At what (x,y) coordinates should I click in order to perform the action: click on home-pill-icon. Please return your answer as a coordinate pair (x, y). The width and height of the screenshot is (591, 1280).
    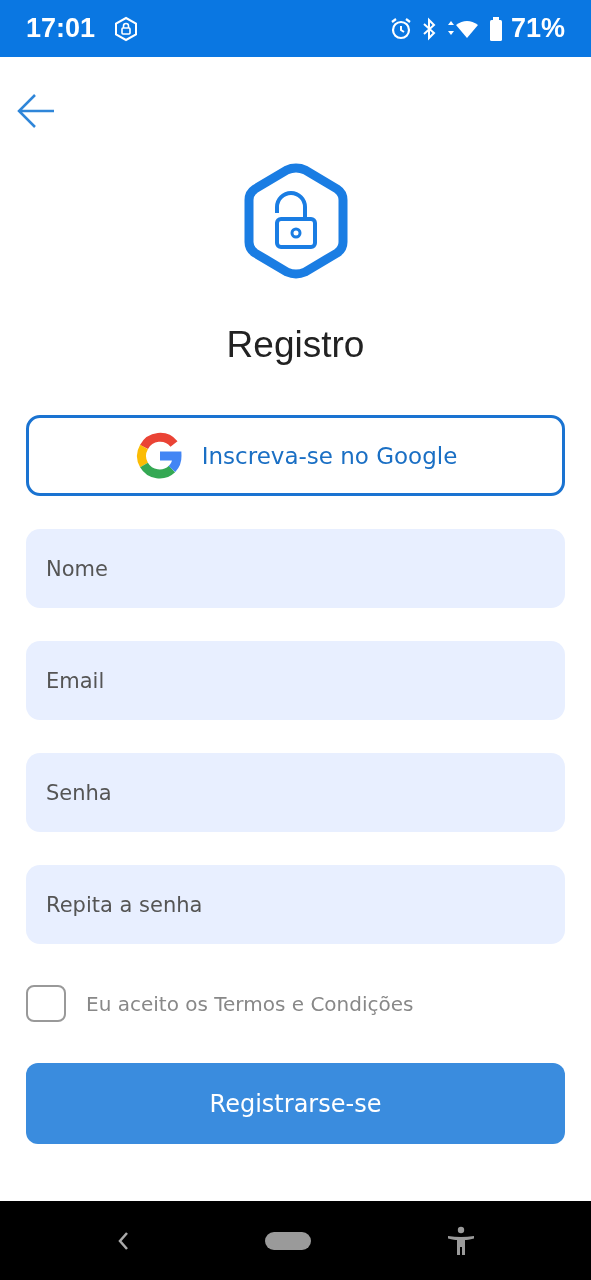
    Looking at the image, I should click on (288, 1240).